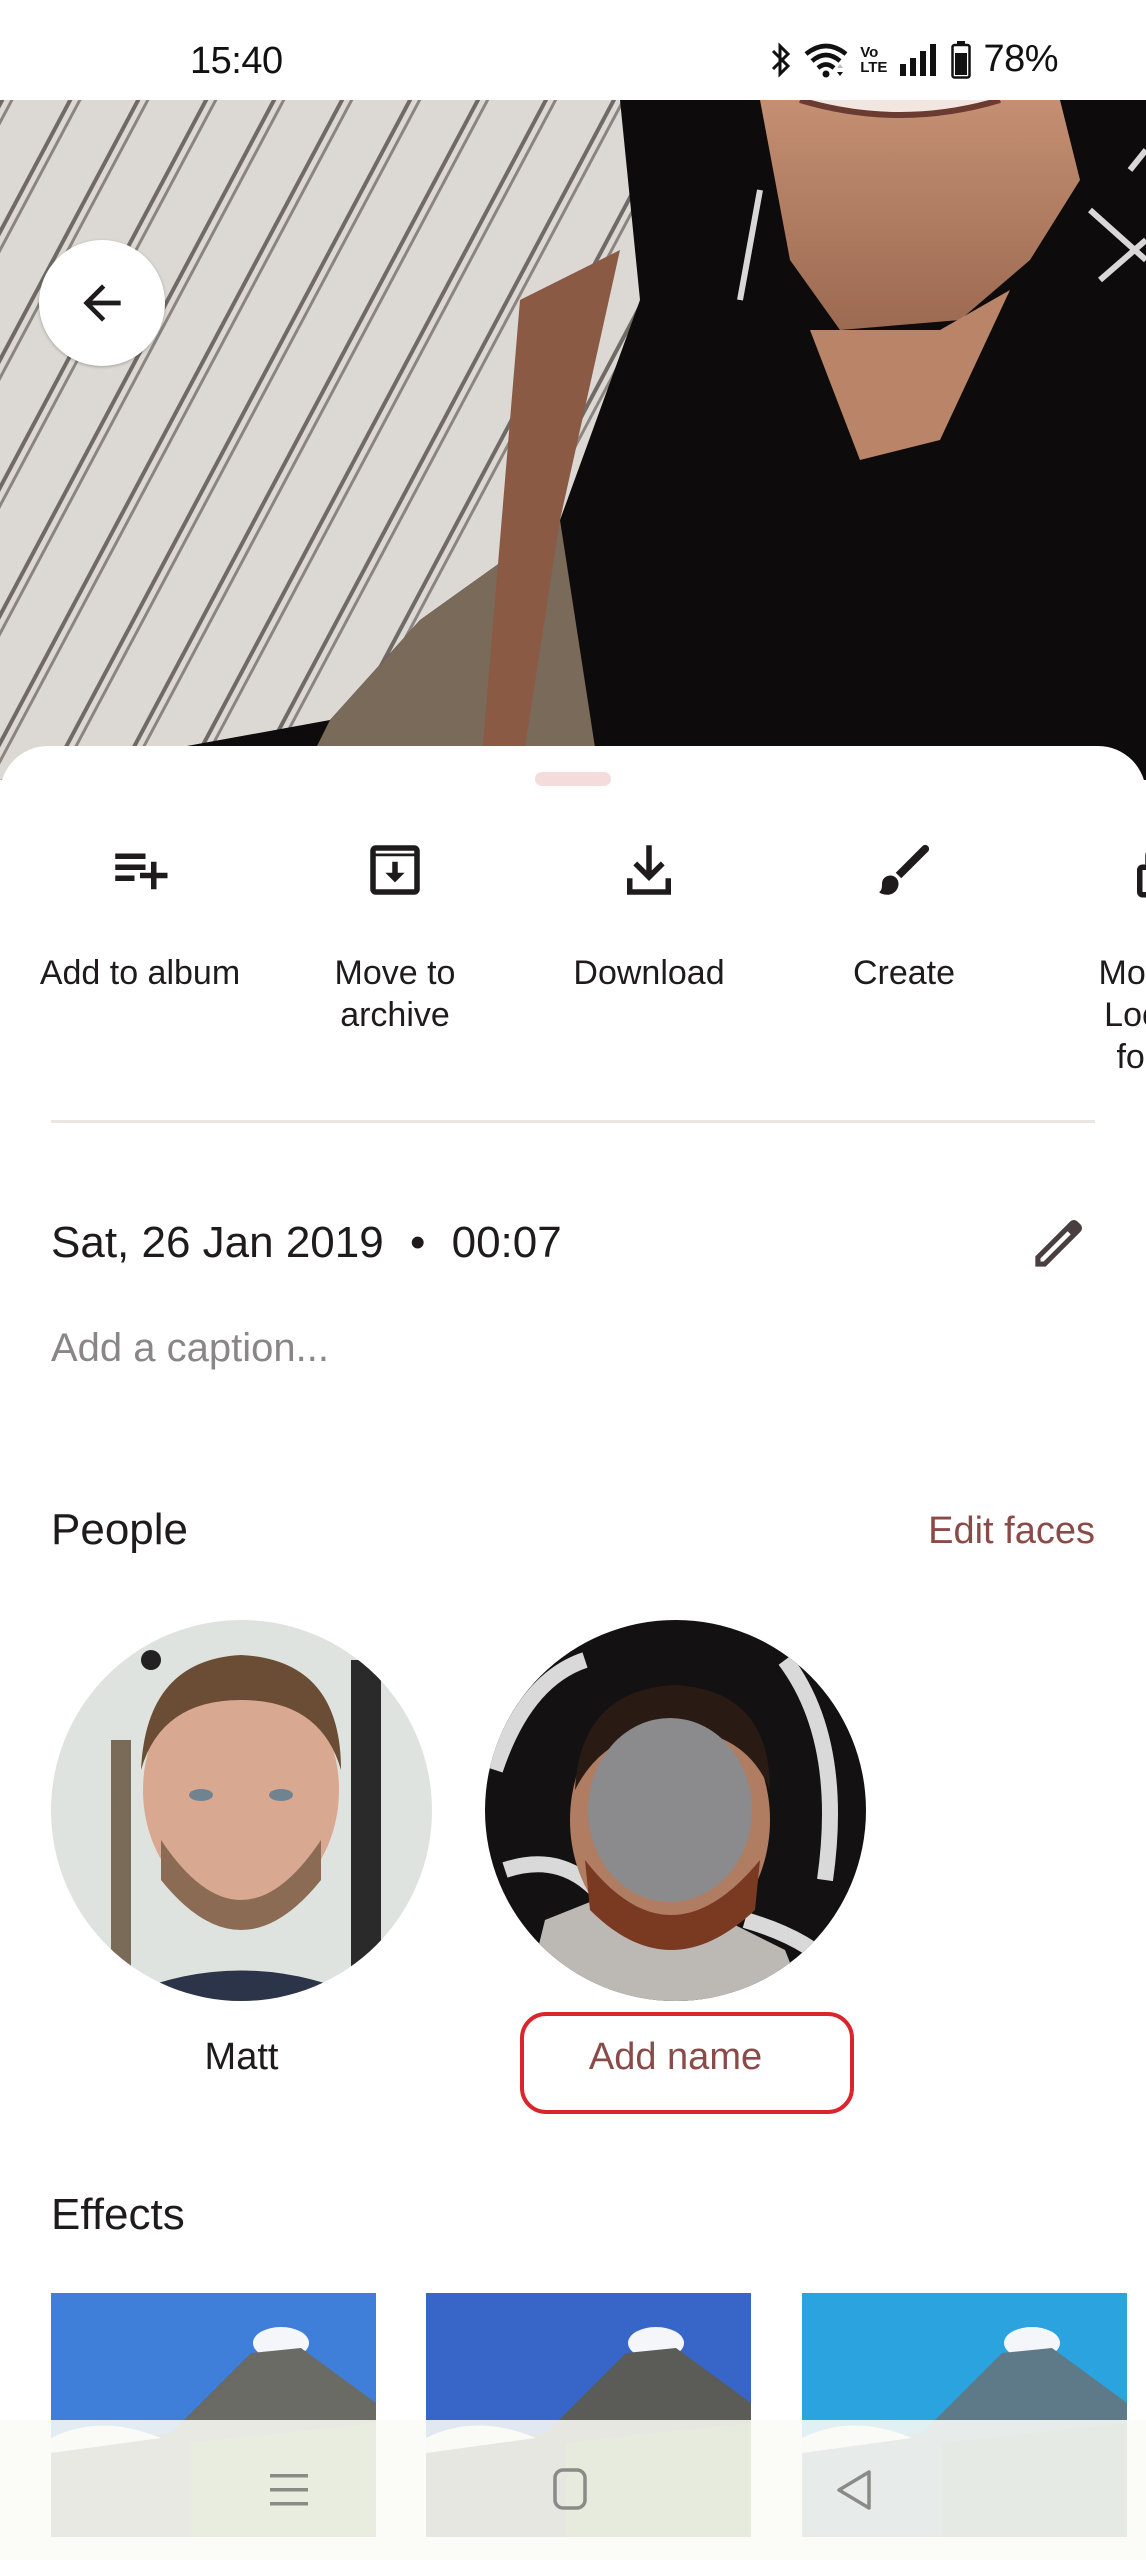  I want to click on action-label: Move to Locked folder, so click(1122, 1015).